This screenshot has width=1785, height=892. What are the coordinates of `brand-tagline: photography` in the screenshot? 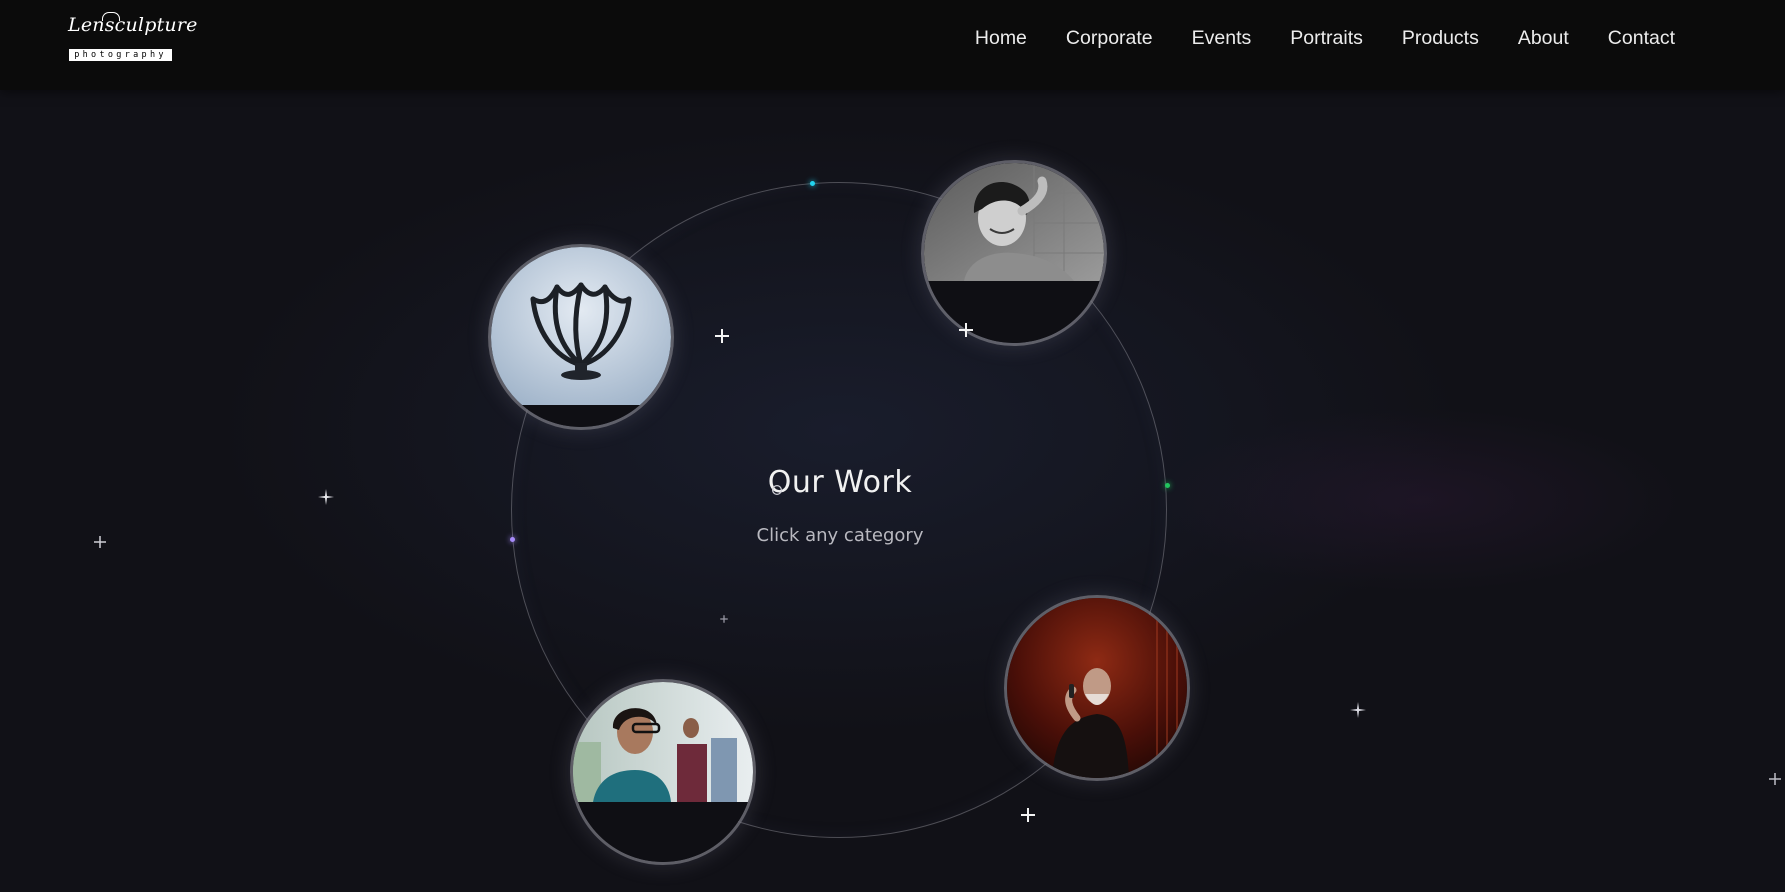 It's located at (120, 55).